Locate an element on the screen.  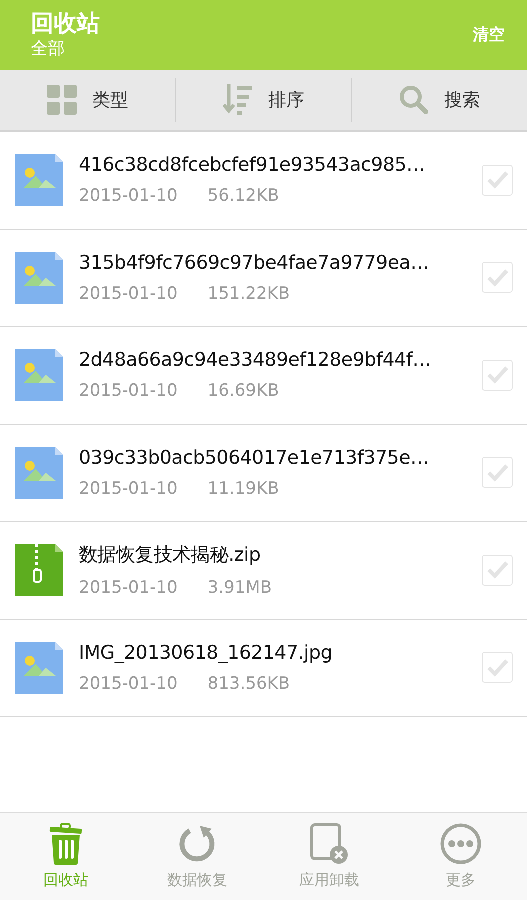
filter-label: 全部 is located at coordinates (48, 49).